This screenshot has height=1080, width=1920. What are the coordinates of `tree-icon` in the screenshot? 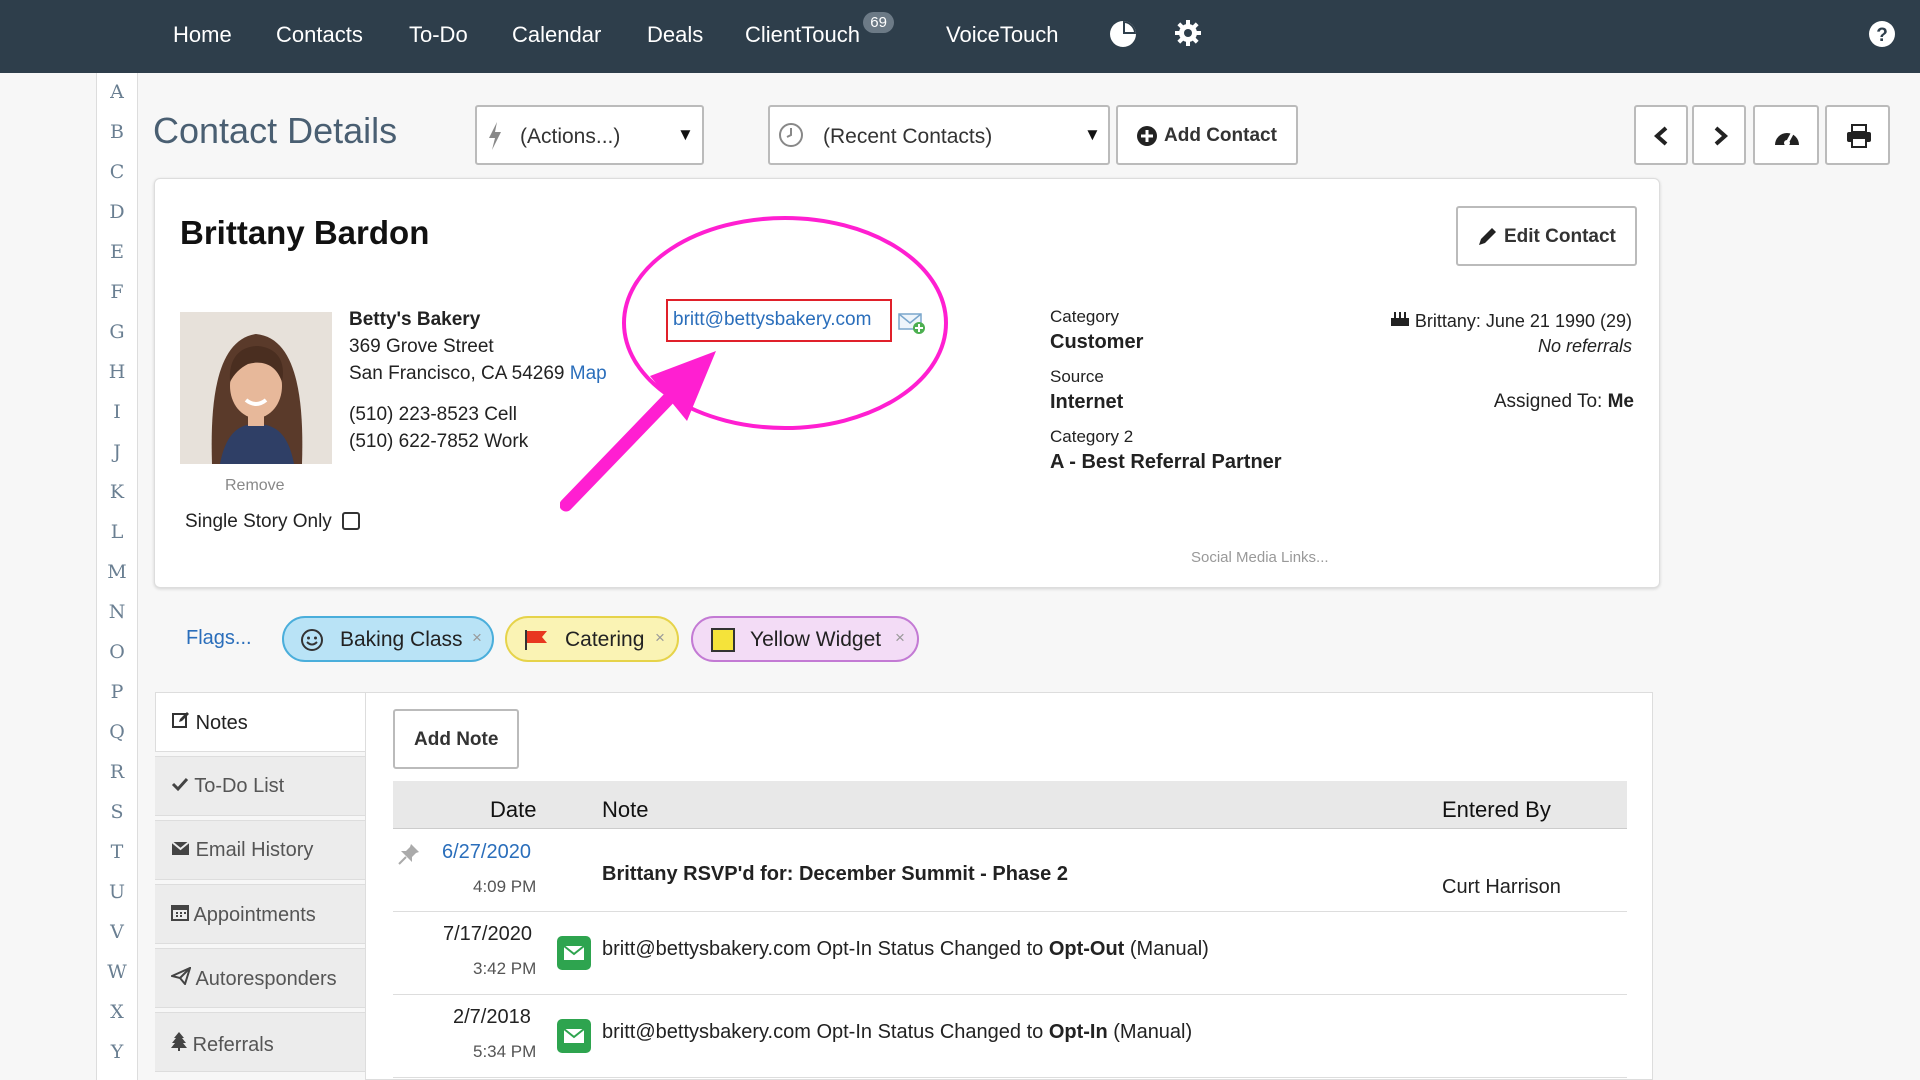 It's located at (179, 1041).